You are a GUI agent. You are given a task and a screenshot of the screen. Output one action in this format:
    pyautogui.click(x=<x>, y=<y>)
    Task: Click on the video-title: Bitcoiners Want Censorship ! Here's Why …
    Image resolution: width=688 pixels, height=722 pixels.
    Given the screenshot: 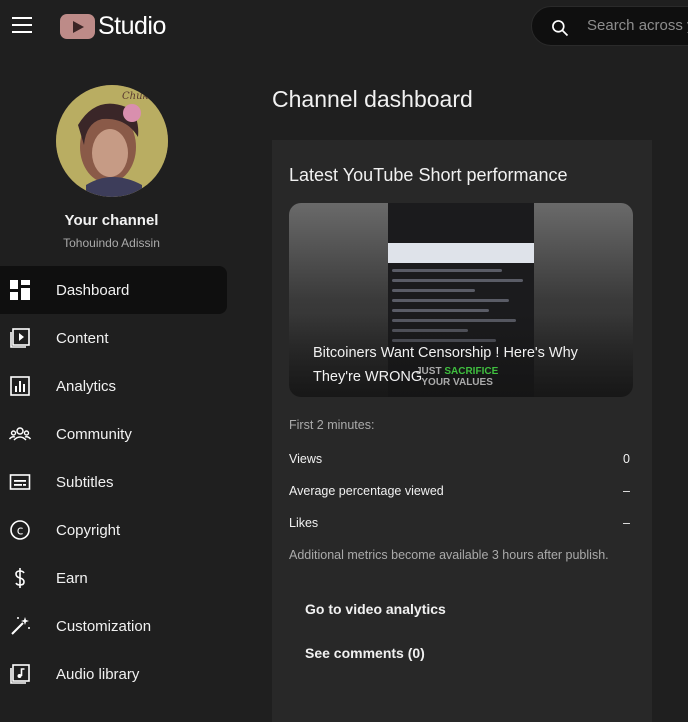 What is the action you would take?
    pyautogui.click(x=463, y=365)
    